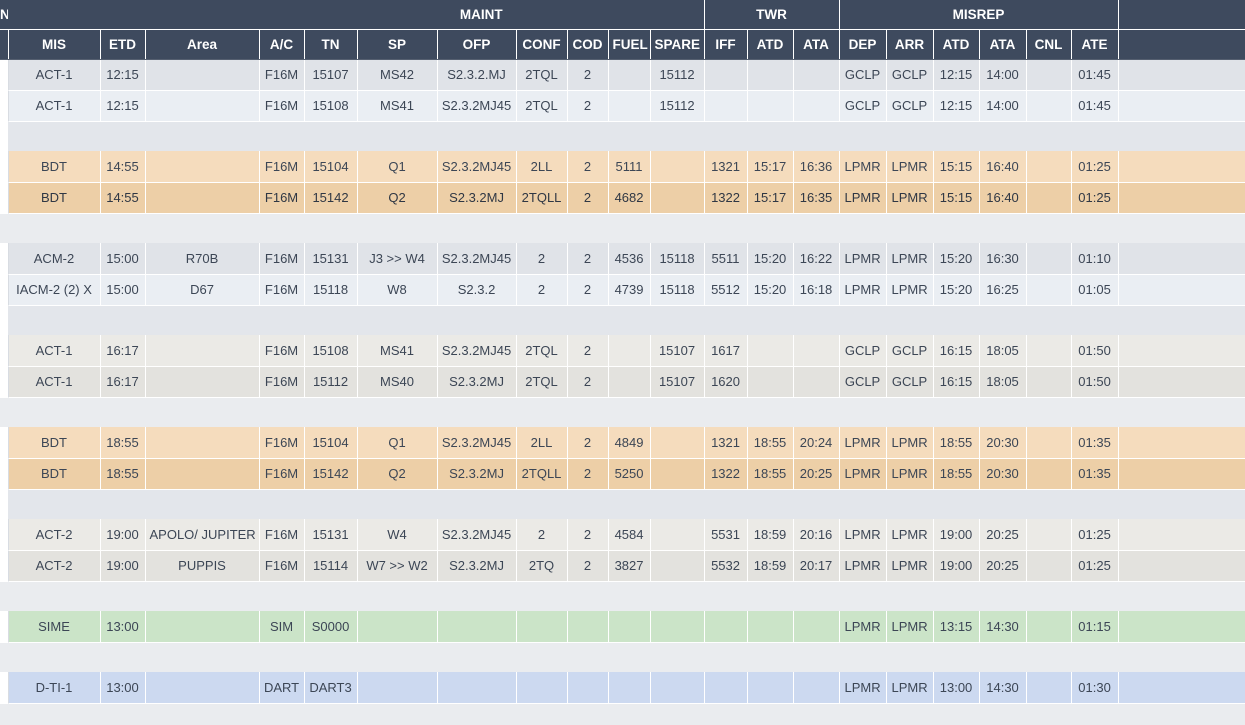  I want to click on cell-iff: 1322, so click(726, 474).